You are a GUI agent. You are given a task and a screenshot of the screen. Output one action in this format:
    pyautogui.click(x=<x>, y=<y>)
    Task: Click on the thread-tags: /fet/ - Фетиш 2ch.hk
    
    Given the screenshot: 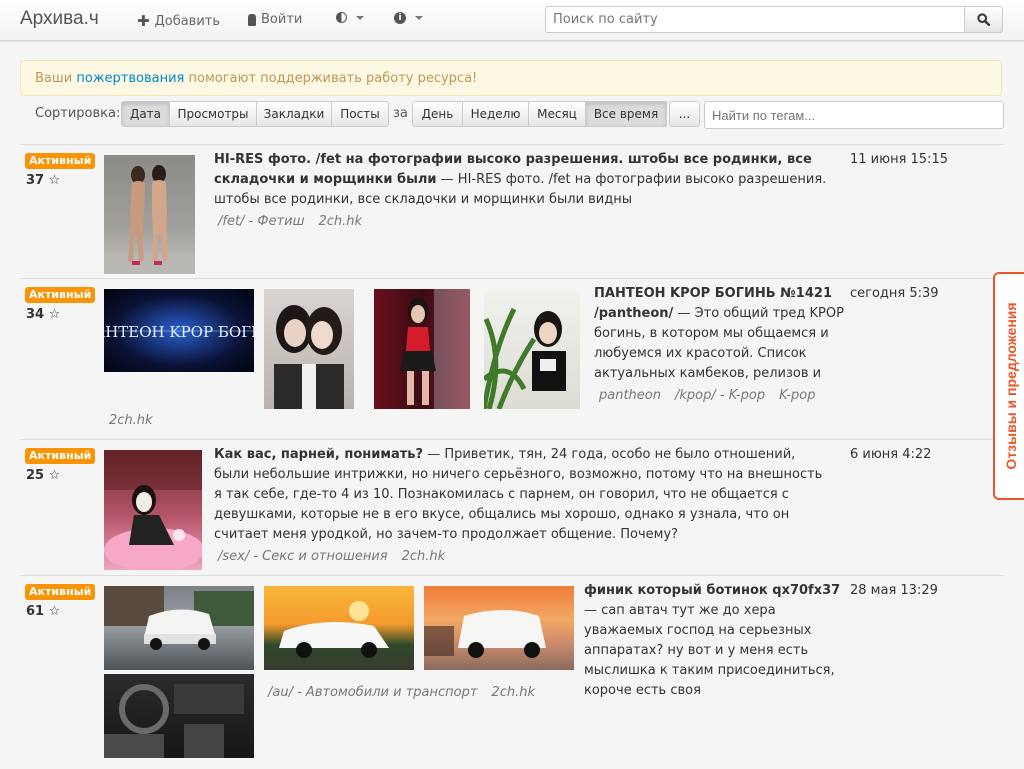 What is the action you would take?
    pyautogui.click(x=297, y=221)
    